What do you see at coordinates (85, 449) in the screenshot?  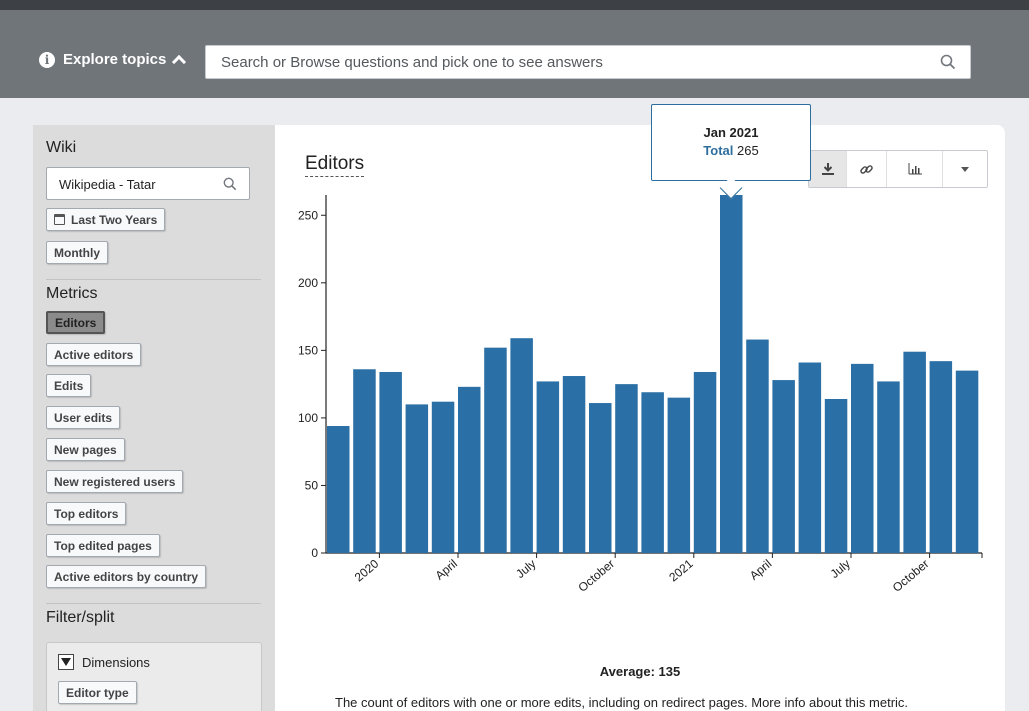 I see `metric-new-pages: New pages` at bounding box center [85, 449].